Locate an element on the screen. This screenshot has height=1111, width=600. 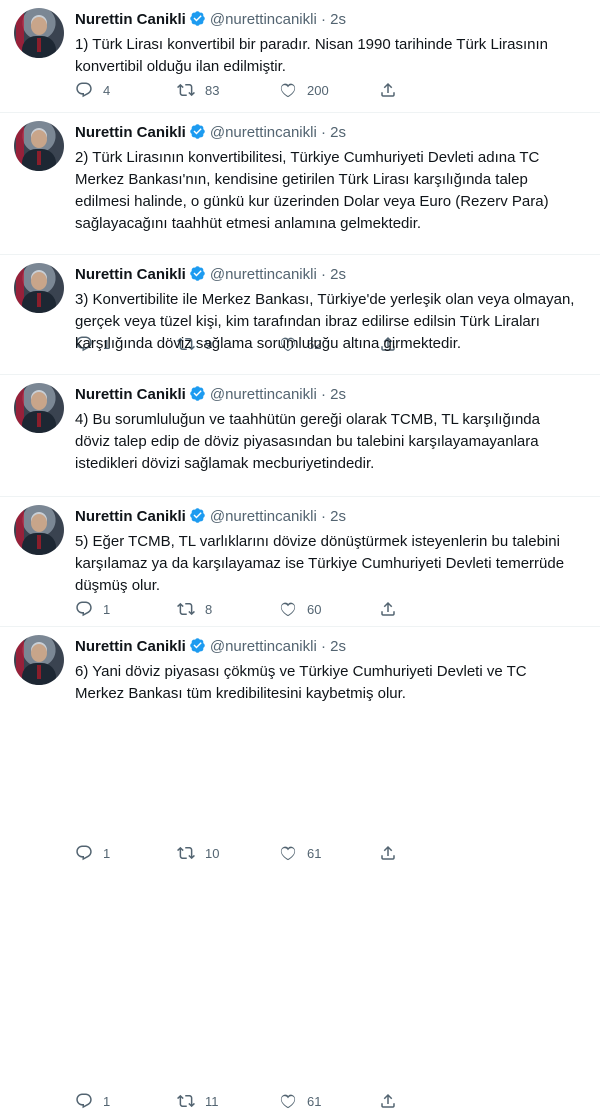
retweet-button: 10 is located at coordinates (198, 853).